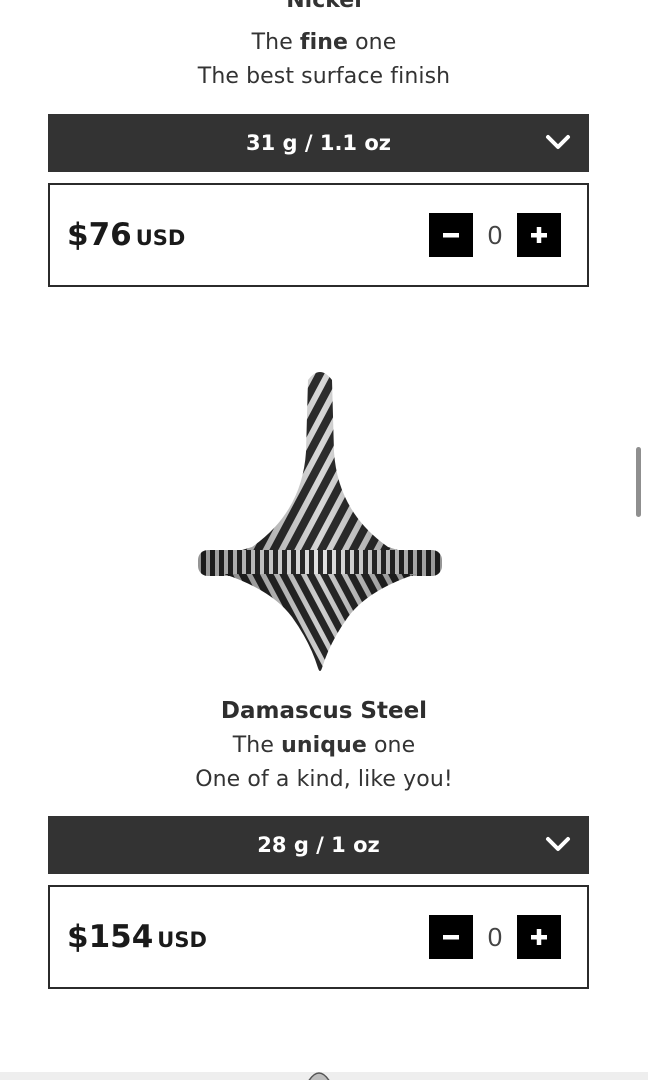  I want to click on weight-select-value: 31 g / 1.1 oz, so click(318, 143).